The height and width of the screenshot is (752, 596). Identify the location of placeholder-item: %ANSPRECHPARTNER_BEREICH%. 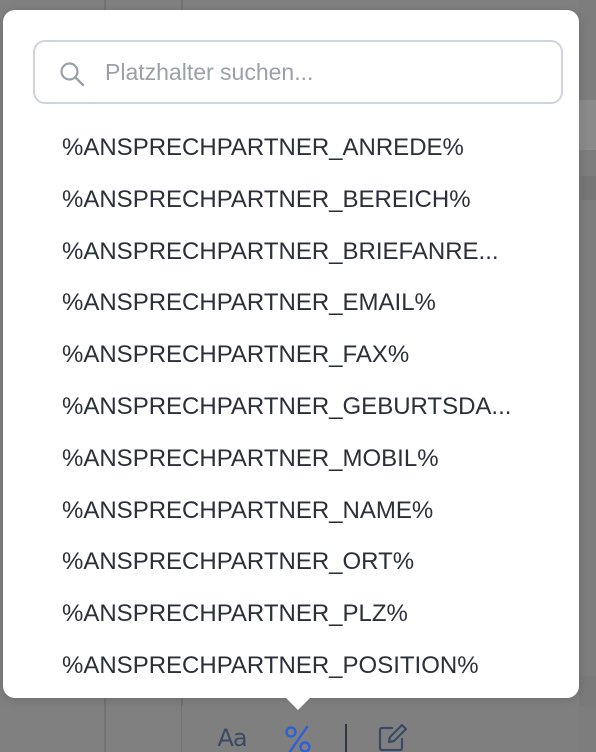
(291, 200).